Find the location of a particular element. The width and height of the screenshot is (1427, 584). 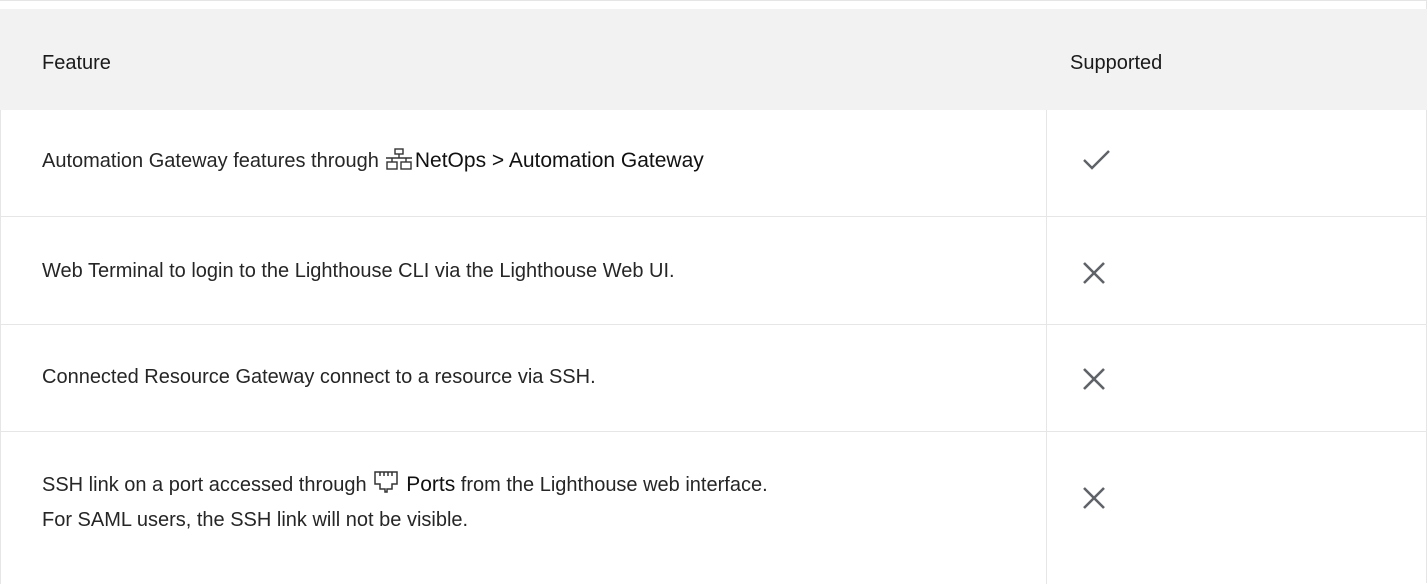

check-icon is located at coordinates (1097, 162).